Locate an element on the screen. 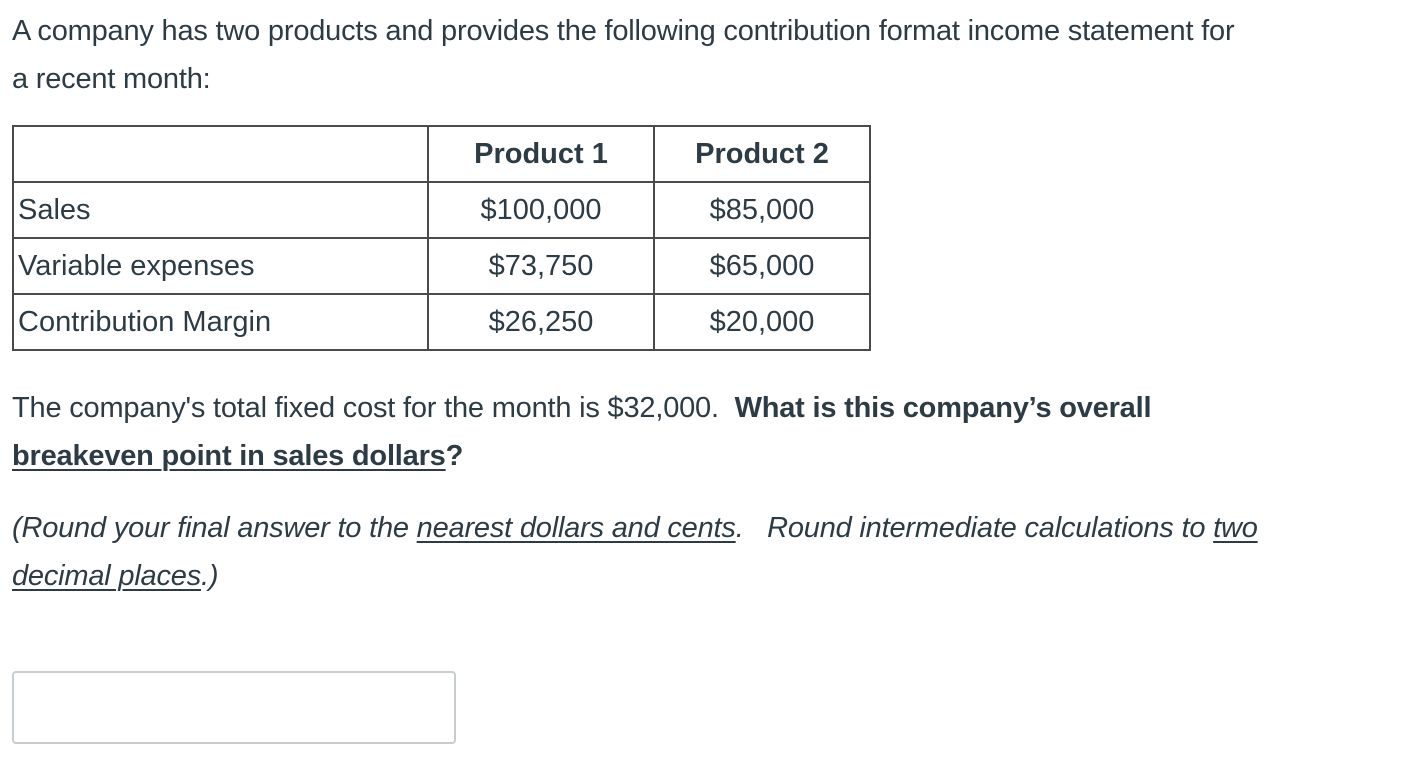 The width and height of the screenshot is (1418, 778). row-label: Contribution Margin is located at coordinates (220, 322).